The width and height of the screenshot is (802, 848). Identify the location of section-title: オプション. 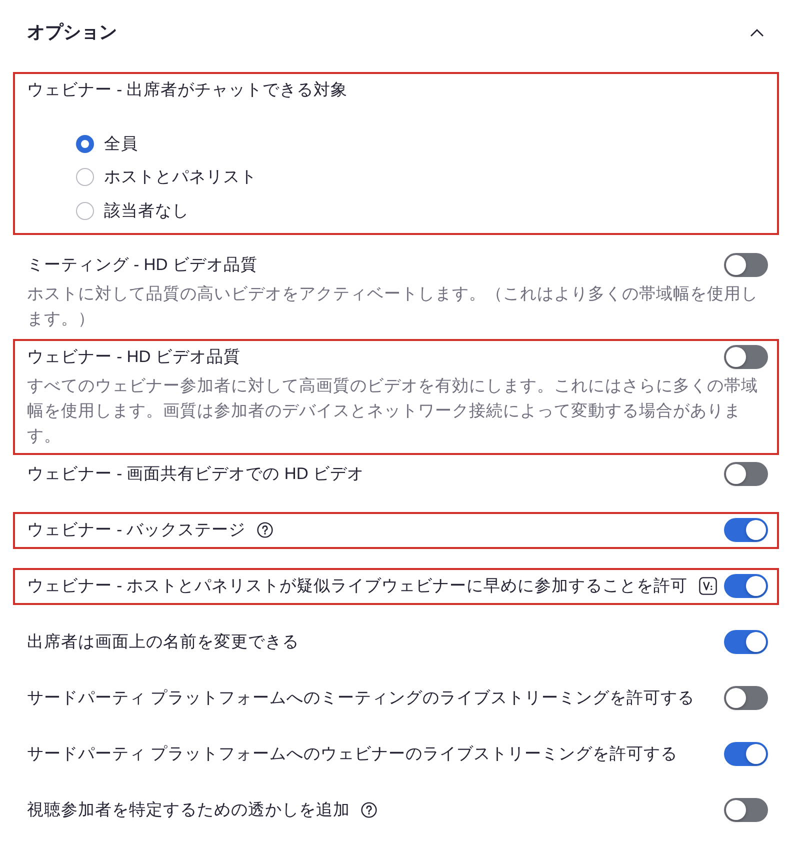
(72, 32).